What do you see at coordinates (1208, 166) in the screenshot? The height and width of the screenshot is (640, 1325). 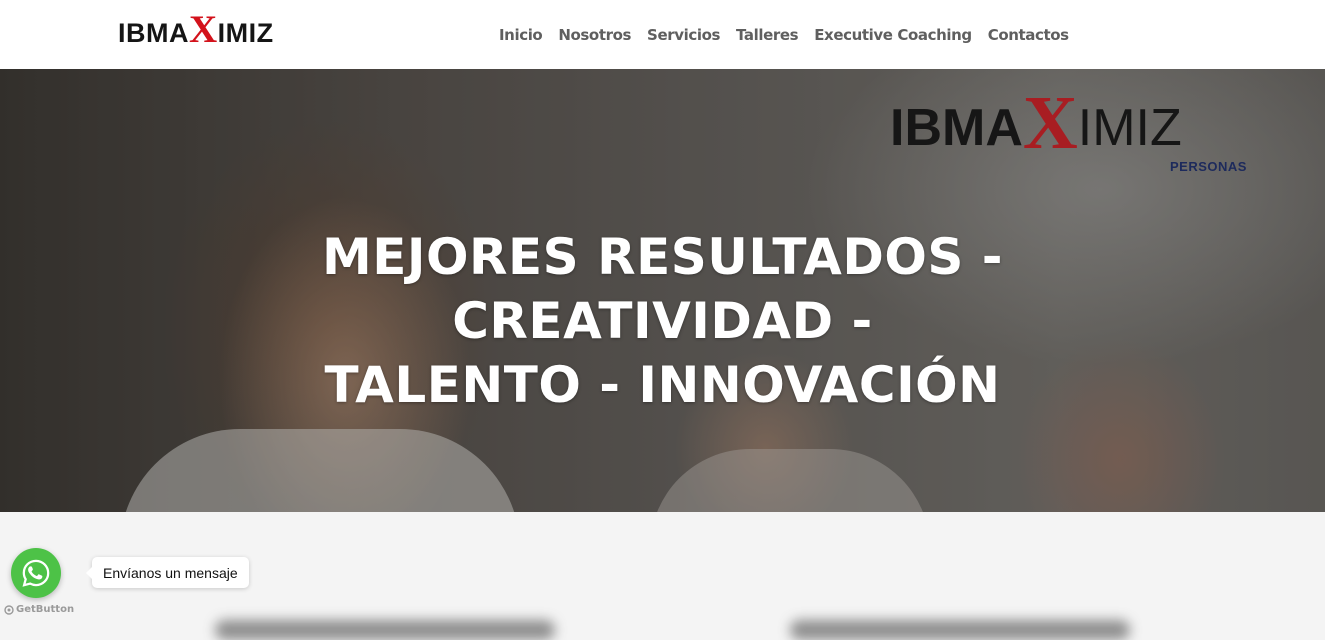 I see `hero-logo-tagline: PERSONAS` at bounding box center [1208, 166].